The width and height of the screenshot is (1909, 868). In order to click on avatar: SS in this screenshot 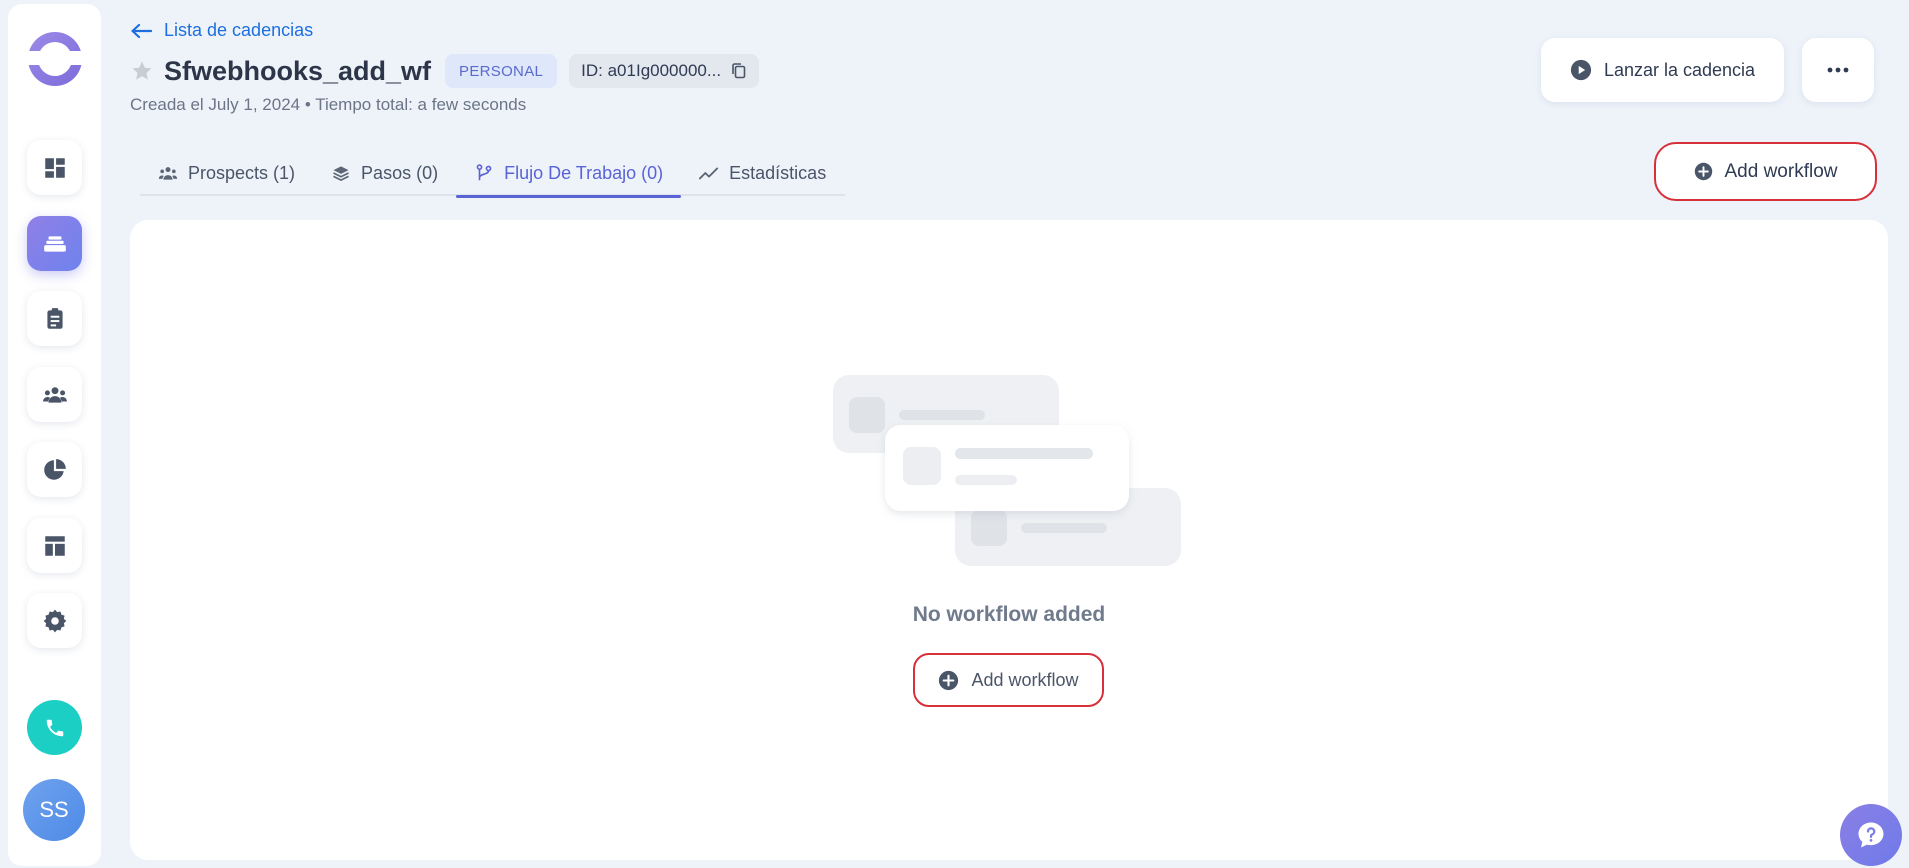, I will do `click(54, 810)`.